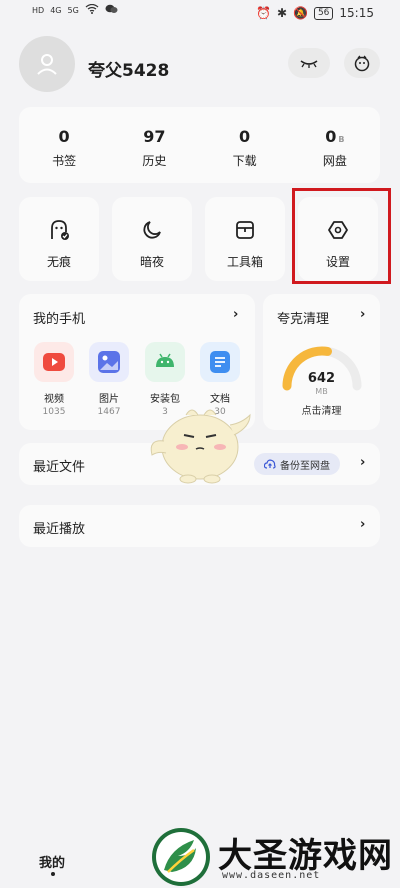 Image resolution: width=400 pixels, height=888 pixels. What do you see at coordinates (151, 262) in the screenshot?
I see `tool-label: 暗夜` at bounding box center [151, 262].